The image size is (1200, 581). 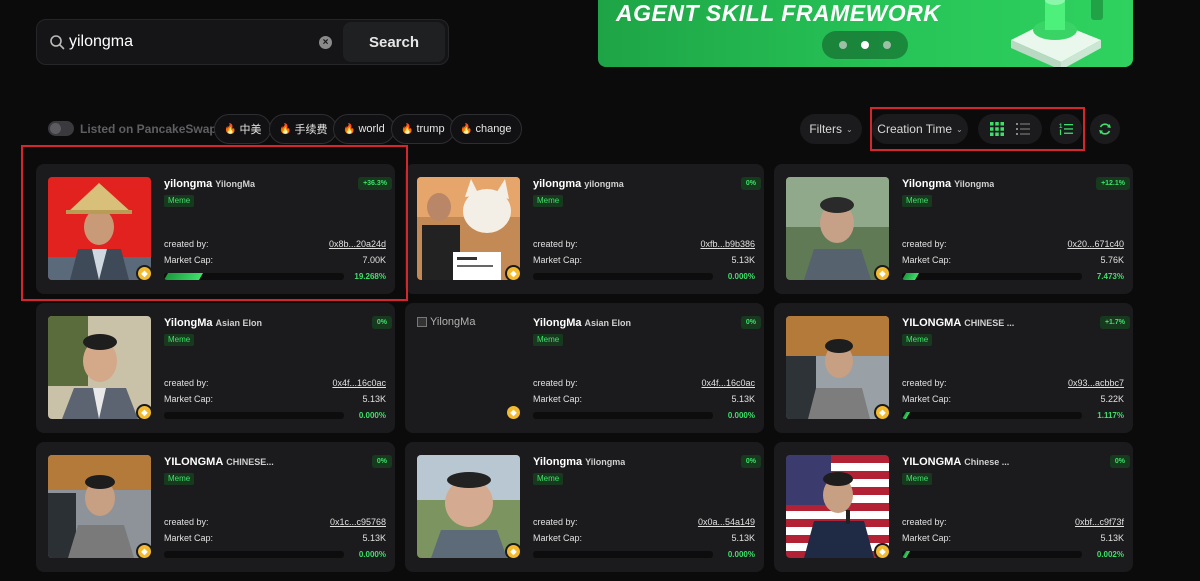 I want to click on sort-order-button: 1, so click(x=1066, y=129).